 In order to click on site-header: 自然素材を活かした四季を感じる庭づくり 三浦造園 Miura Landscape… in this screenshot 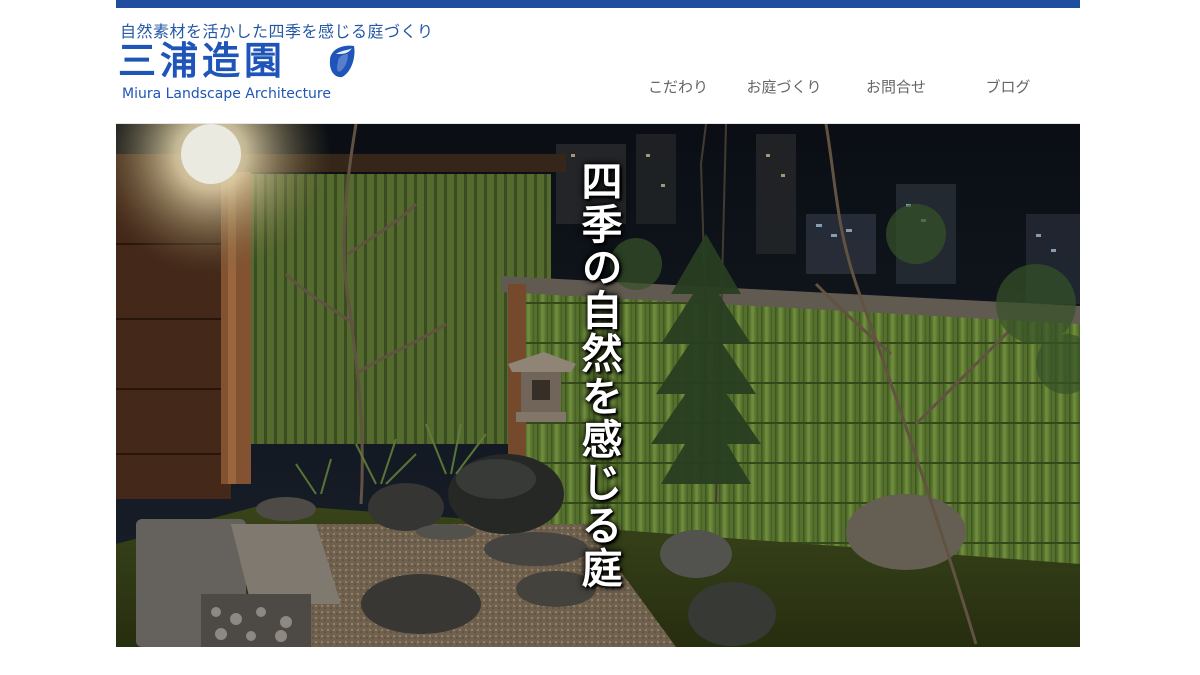, I will do `click(598, 66)`.